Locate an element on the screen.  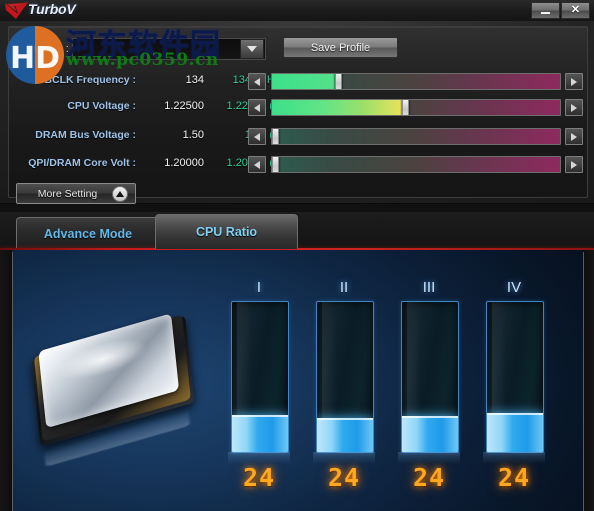
cpu-gloss-highlight is located at coordinates (102, 359).